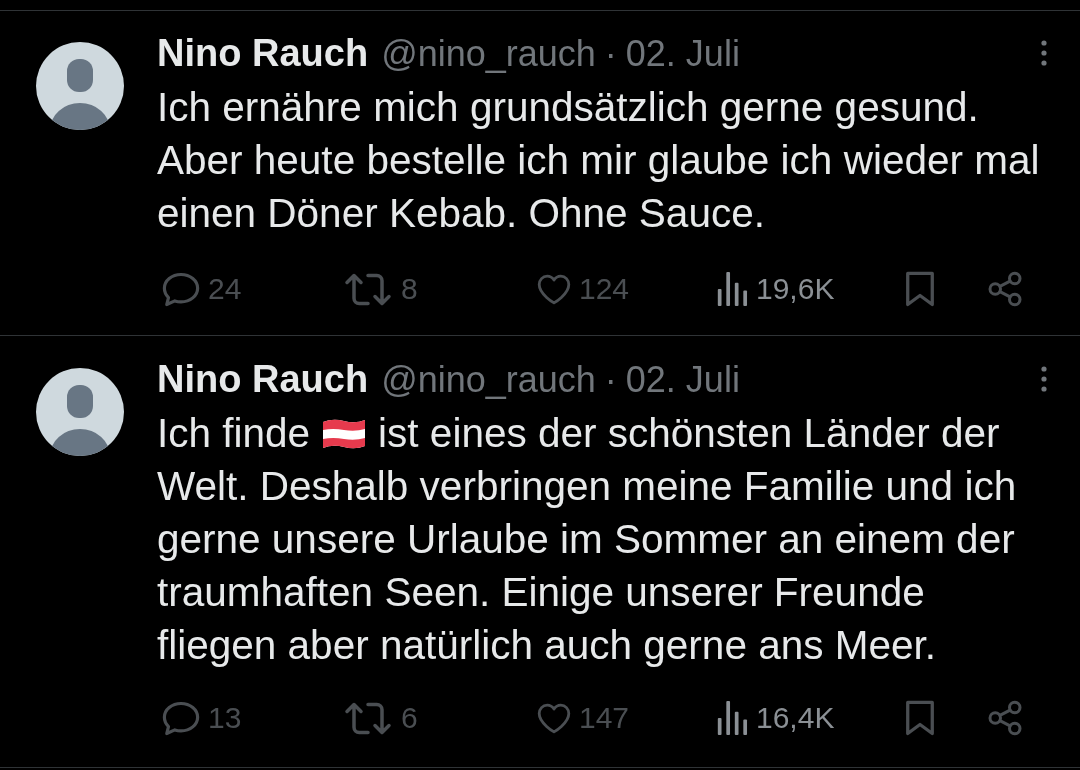  Describe the element at coordinates (583, 289) in the screenshot. I see `like-button: 124` at that location.